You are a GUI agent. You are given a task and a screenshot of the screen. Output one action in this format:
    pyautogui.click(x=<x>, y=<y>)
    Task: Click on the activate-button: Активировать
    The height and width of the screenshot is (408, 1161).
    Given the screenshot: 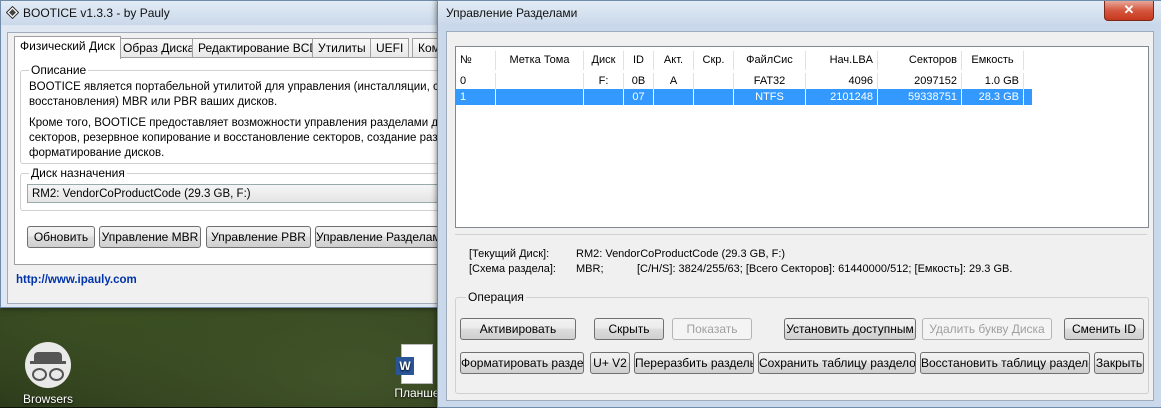 What is the action you would take?
    pyautogui.click(x=518, y=329)
    